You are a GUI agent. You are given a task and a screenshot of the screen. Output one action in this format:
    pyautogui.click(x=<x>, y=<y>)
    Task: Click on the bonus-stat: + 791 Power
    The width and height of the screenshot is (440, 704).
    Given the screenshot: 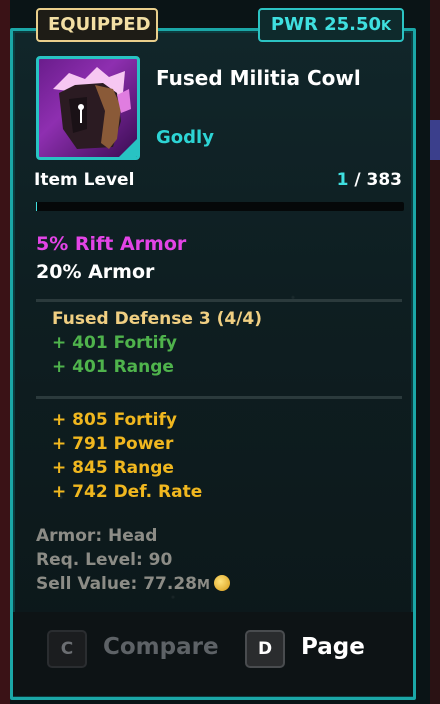 What is the action you would take?
    pyautogui.click(x=113, y=444)
    